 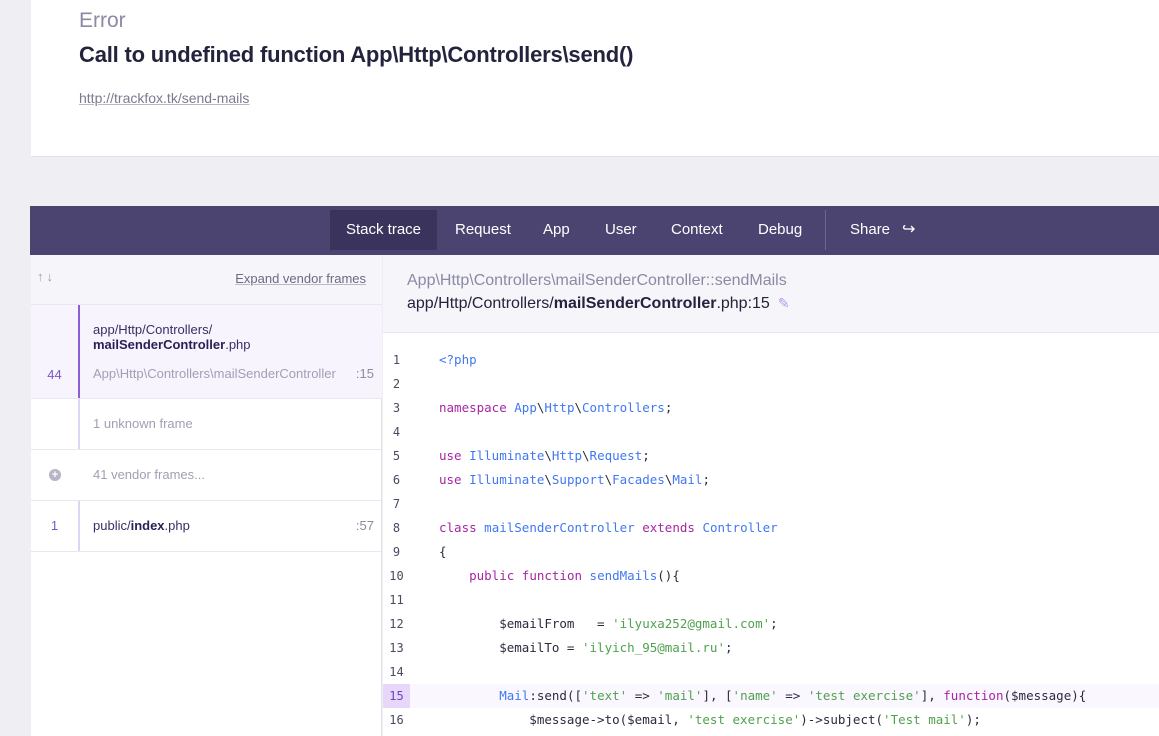 What do you see at coordinates (54, 374) in the screenshot?
I see `frame-number: 44` at bounding box center [54, 374].